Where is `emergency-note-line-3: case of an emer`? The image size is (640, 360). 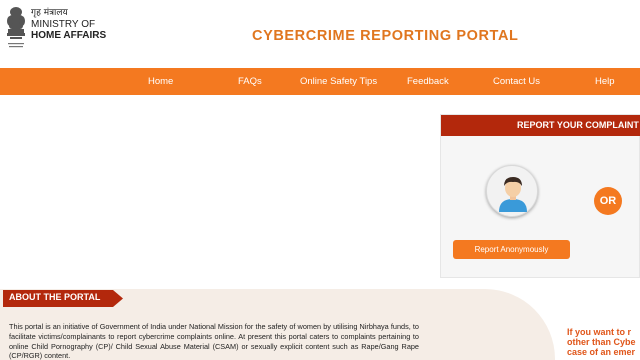 emergency-note-line-3: case of an emer is located at coordinates (601, 352).